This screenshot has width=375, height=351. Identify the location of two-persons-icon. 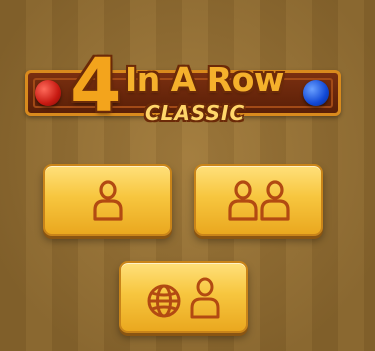
(258, 200).